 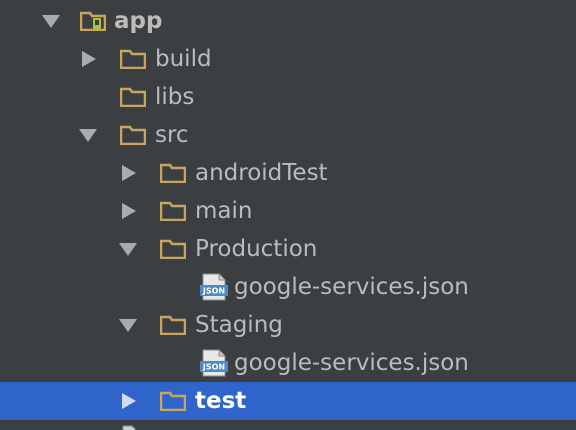 What do you see at coordinates (288, 425) in the screenshot?
I see `tree-item-partial` at bounding box center [288, 425].